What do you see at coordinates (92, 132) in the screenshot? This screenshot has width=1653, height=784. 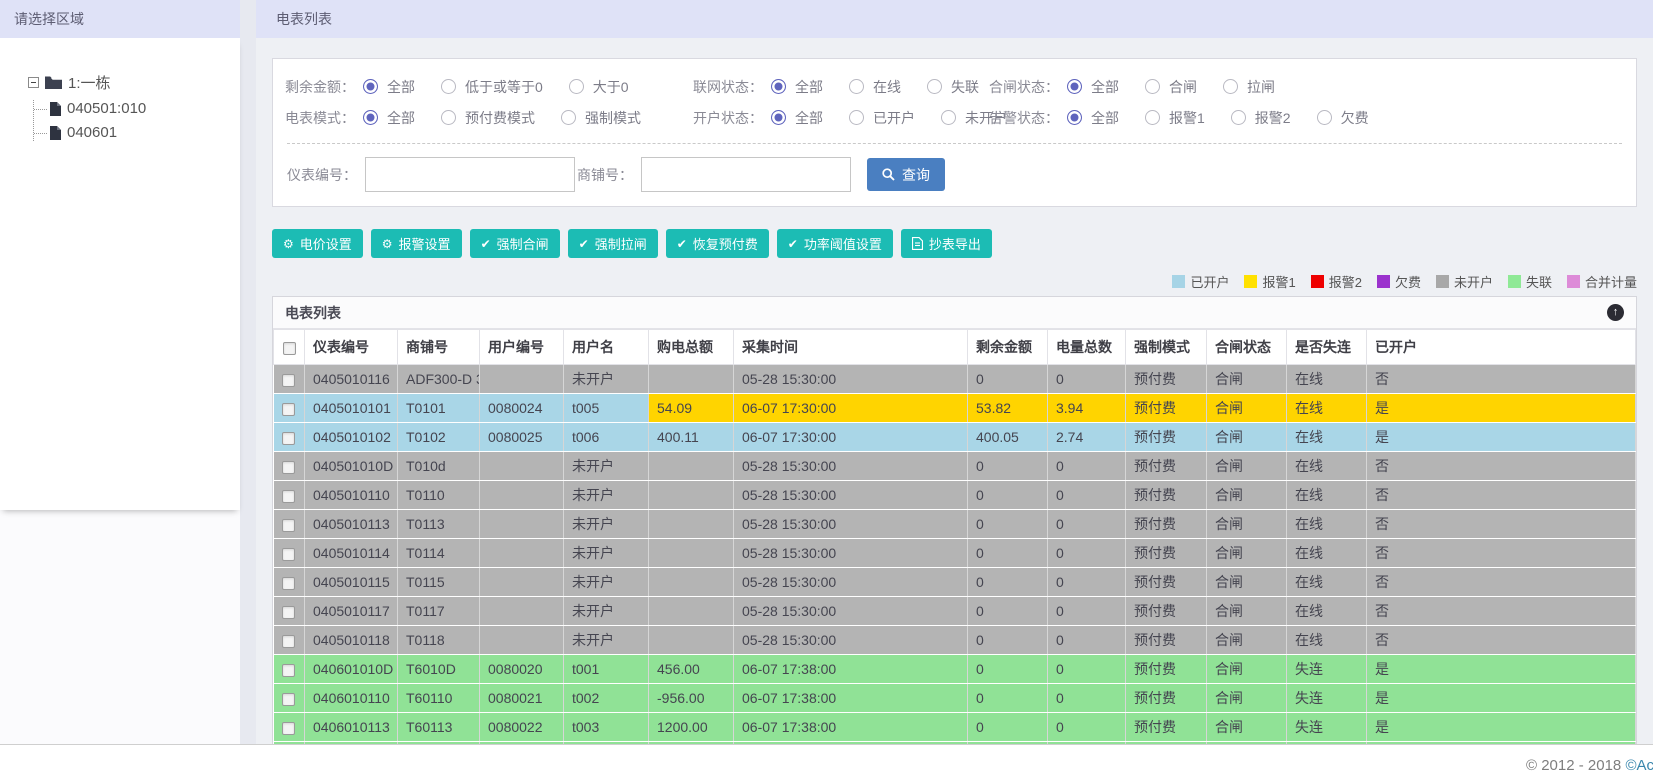 I see `tree-leaf-label: 040601` at bounding box center [92, 132].